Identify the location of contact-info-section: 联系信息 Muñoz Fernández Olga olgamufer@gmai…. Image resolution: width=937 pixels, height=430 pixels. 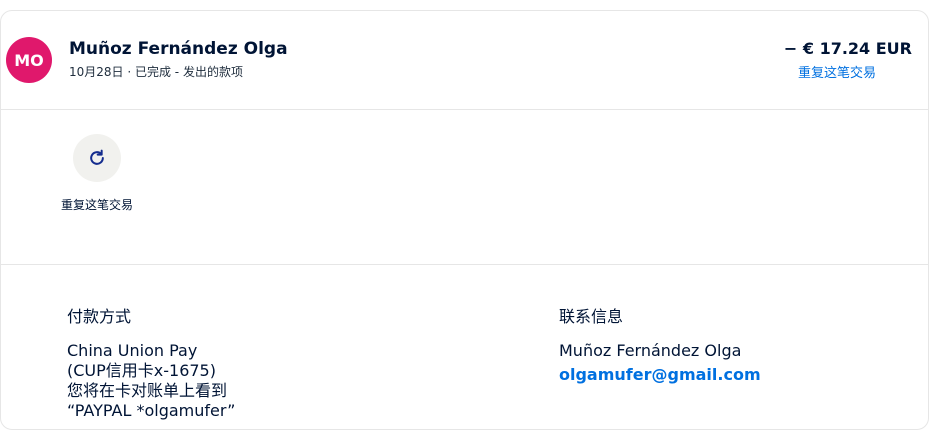
(719, 343).